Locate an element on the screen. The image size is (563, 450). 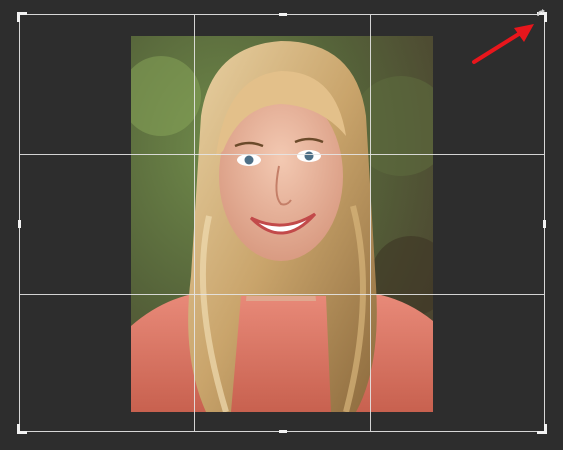
crop-handle-middle-right is located at coordinates (544, 224).